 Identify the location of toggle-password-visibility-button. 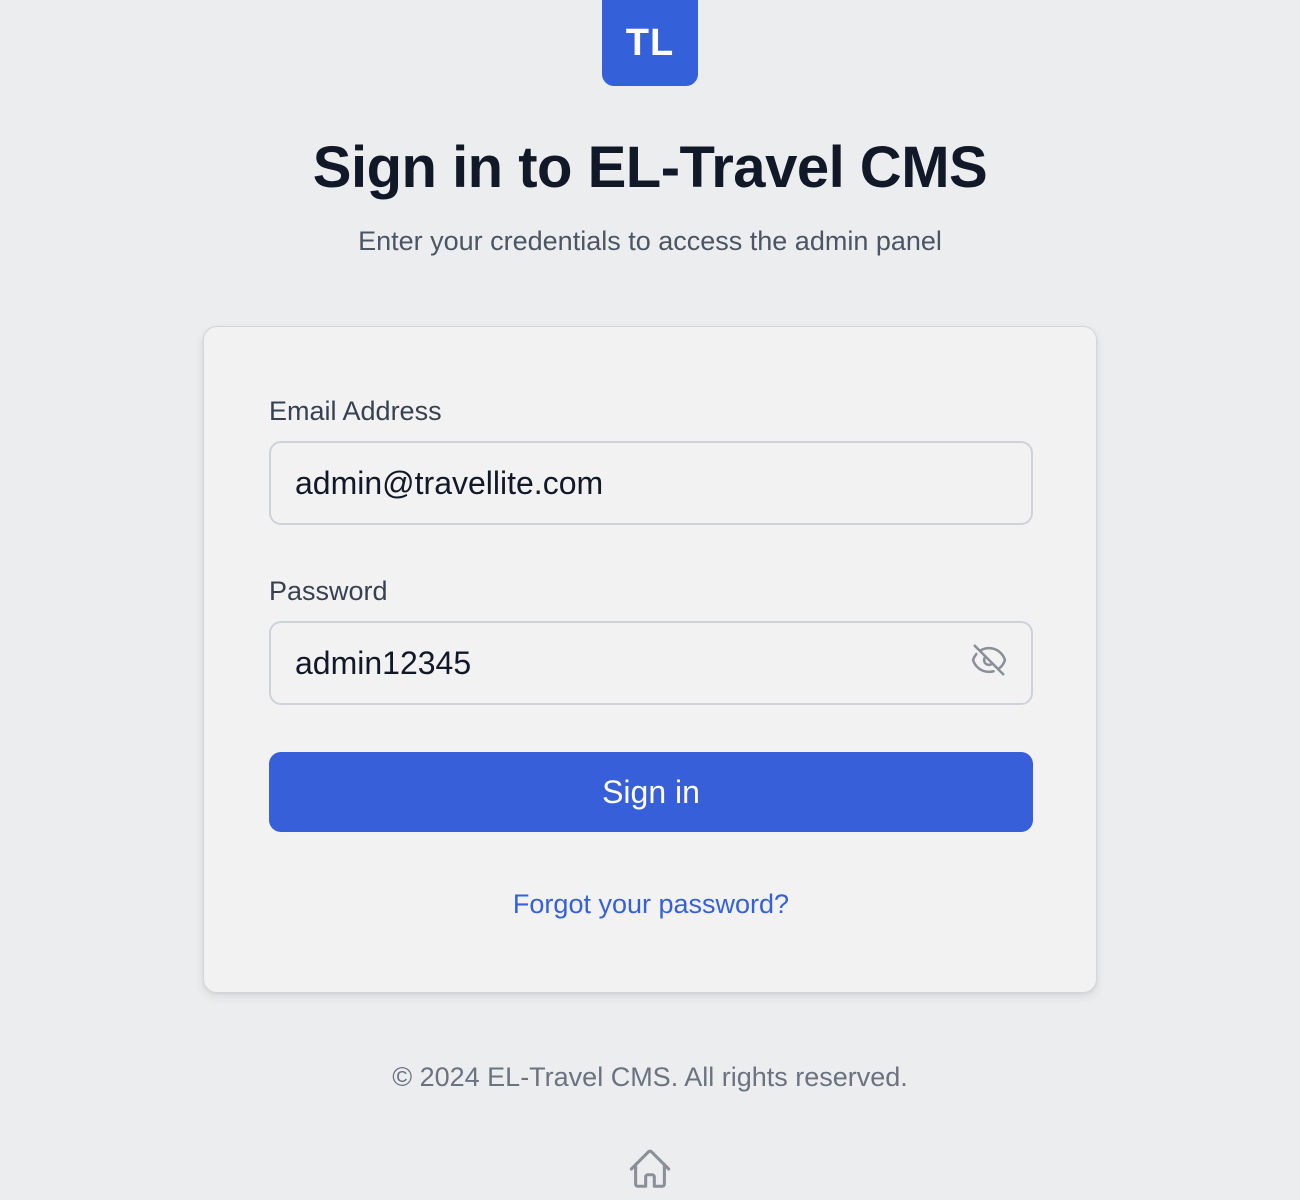
(989, 660).